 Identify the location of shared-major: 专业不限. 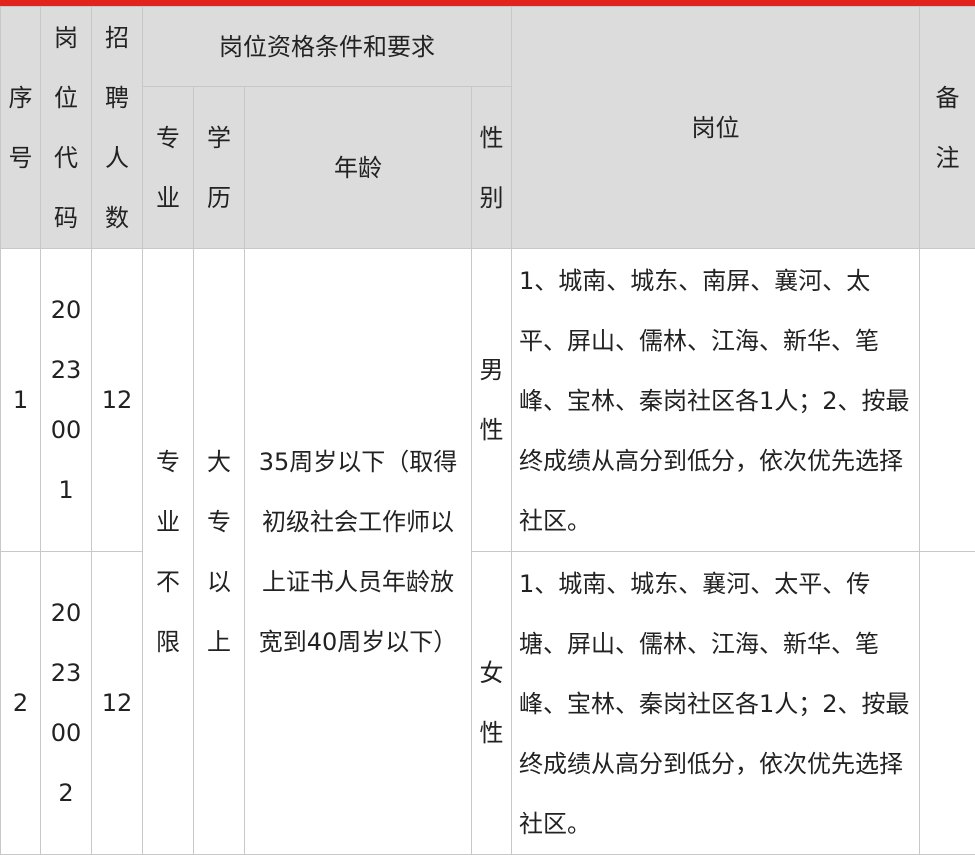
(168, 552).